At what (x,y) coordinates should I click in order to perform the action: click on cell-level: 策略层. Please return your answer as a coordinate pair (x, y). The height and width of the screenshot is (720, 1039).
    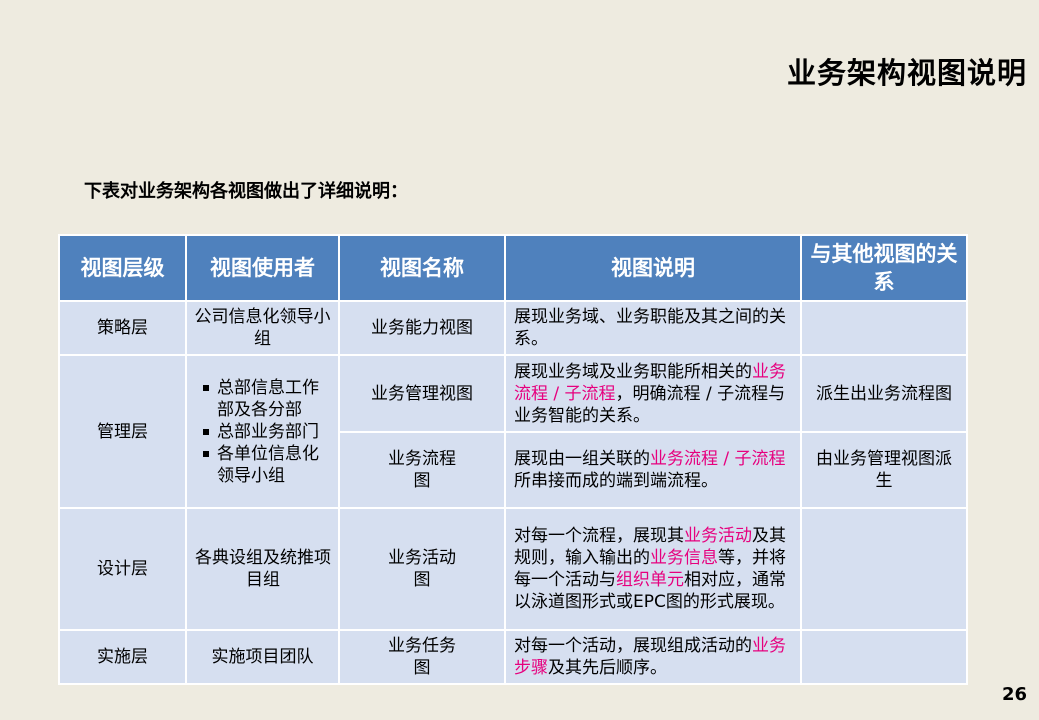
    Looking at the image, I should click on (122, 328).